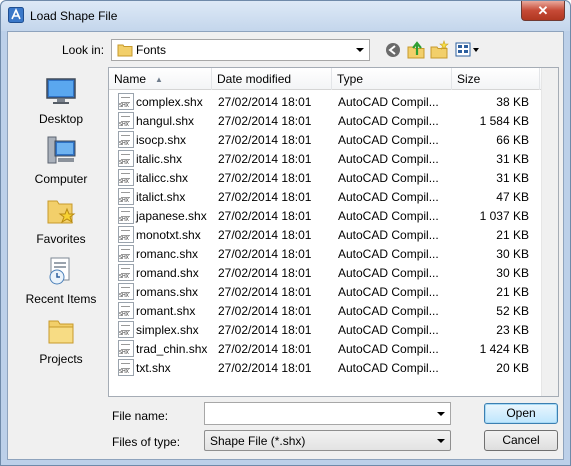 The height and width of the screenshot is (466, 571). Describe the element at coordinates (61, 359) in the screenshot. I see `place-label: Projects` at that location.